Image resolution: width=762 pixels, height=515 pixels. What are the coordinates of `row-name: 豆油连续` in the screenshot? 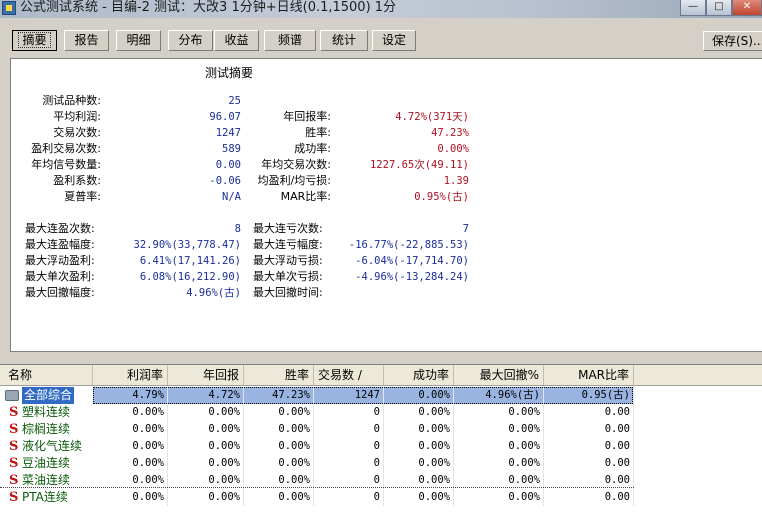 It's located at (46, 463).